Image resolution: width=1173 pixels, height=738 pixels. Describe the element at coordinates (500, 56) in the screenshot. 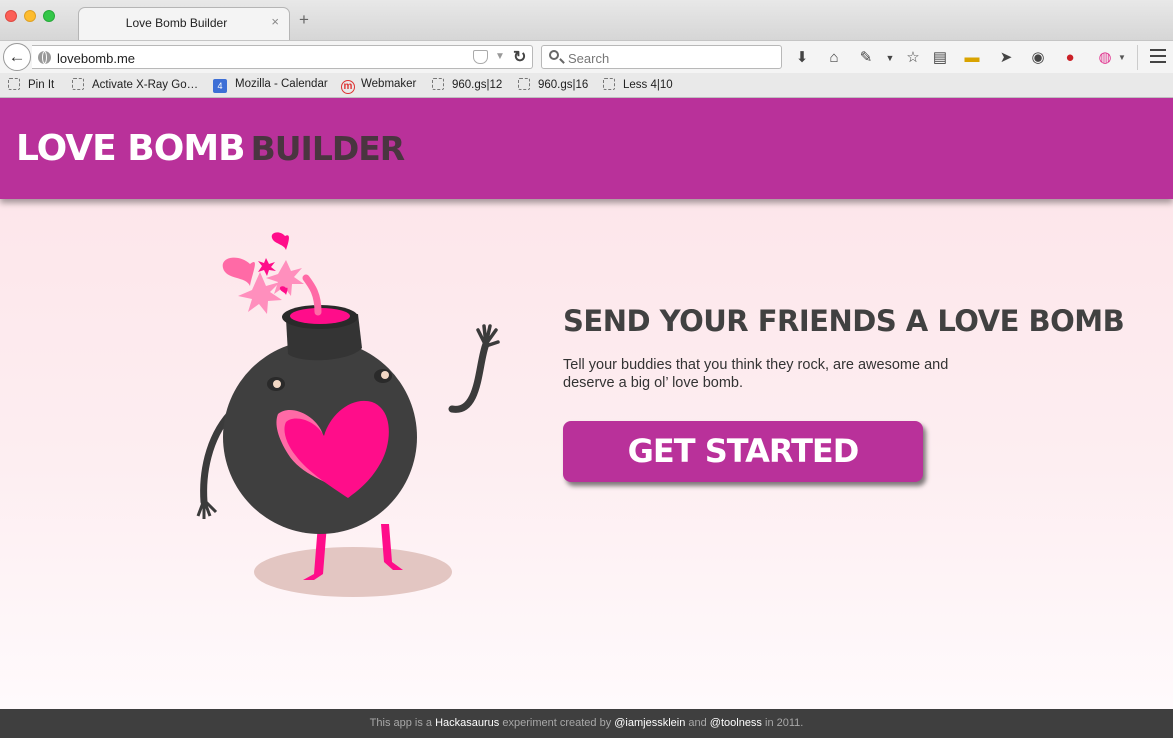

I see `url-history-dropdown-icon: ▼` at that location.